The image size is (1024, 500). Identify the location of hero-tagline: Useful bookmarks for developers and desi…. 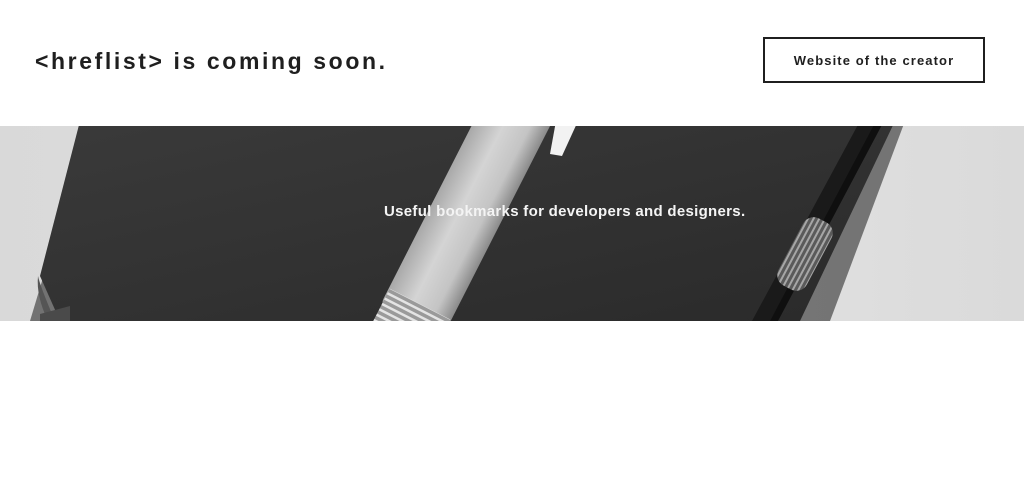
(565, 211).